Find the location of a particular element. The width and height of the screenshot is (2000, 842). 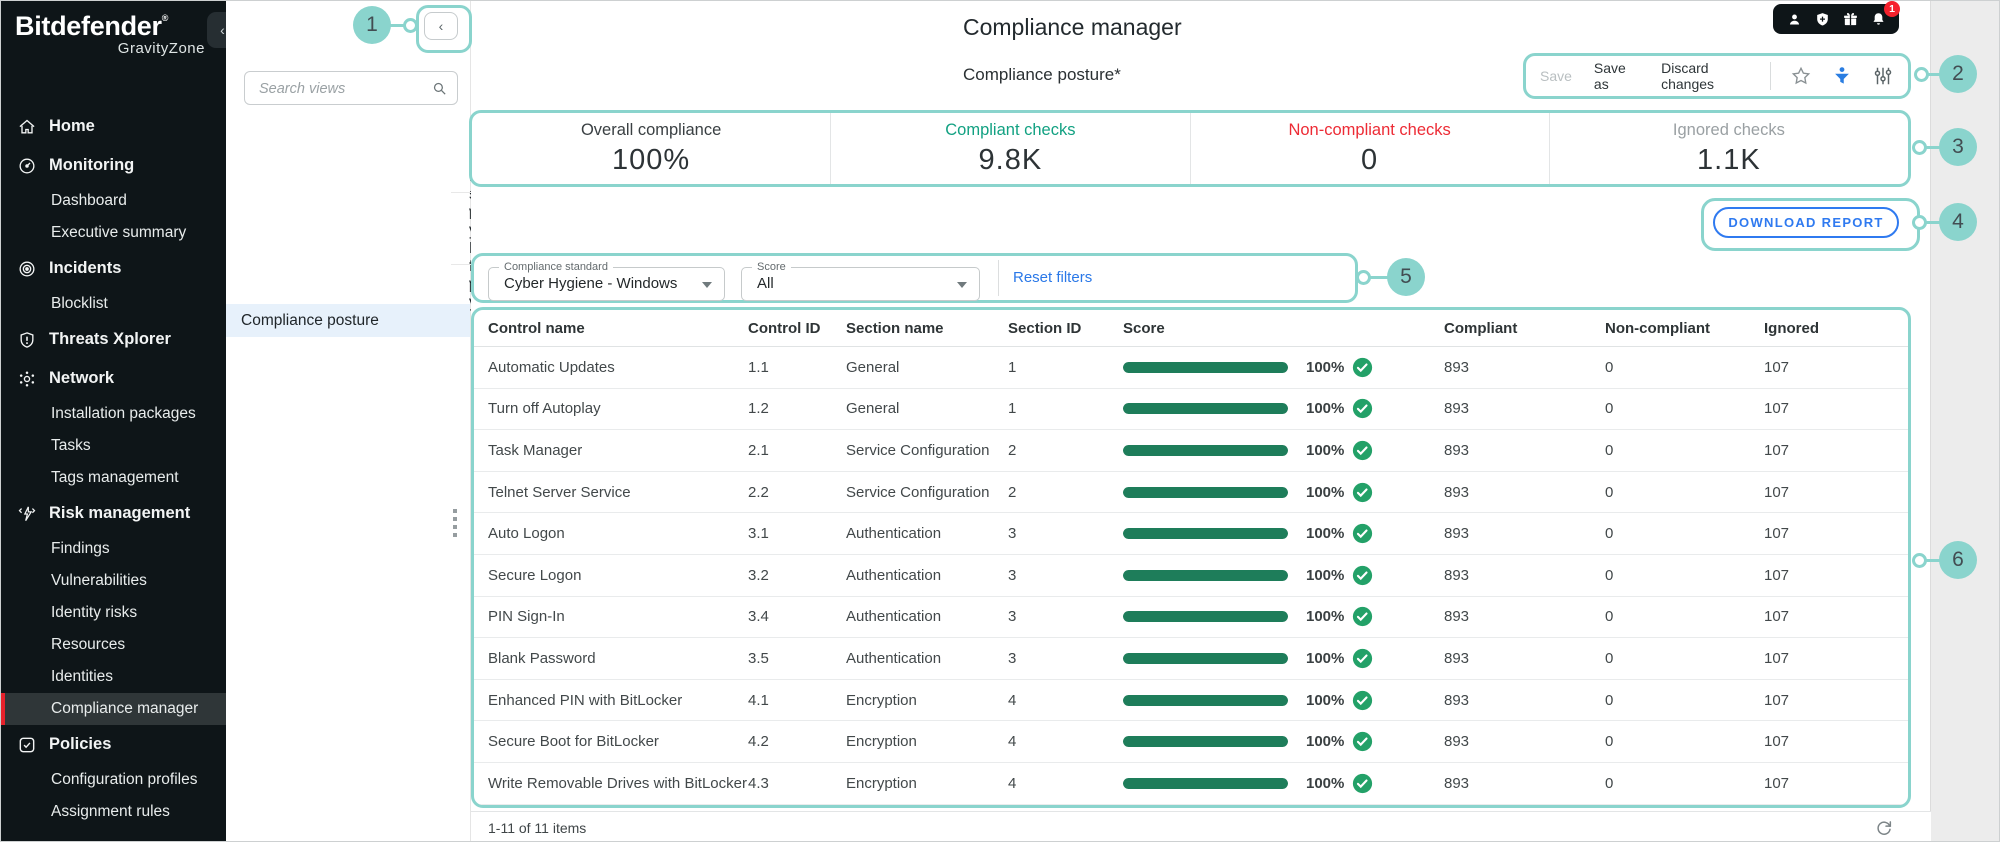

sidebar-item-label: Risk management is located at coordinates (120, 513).